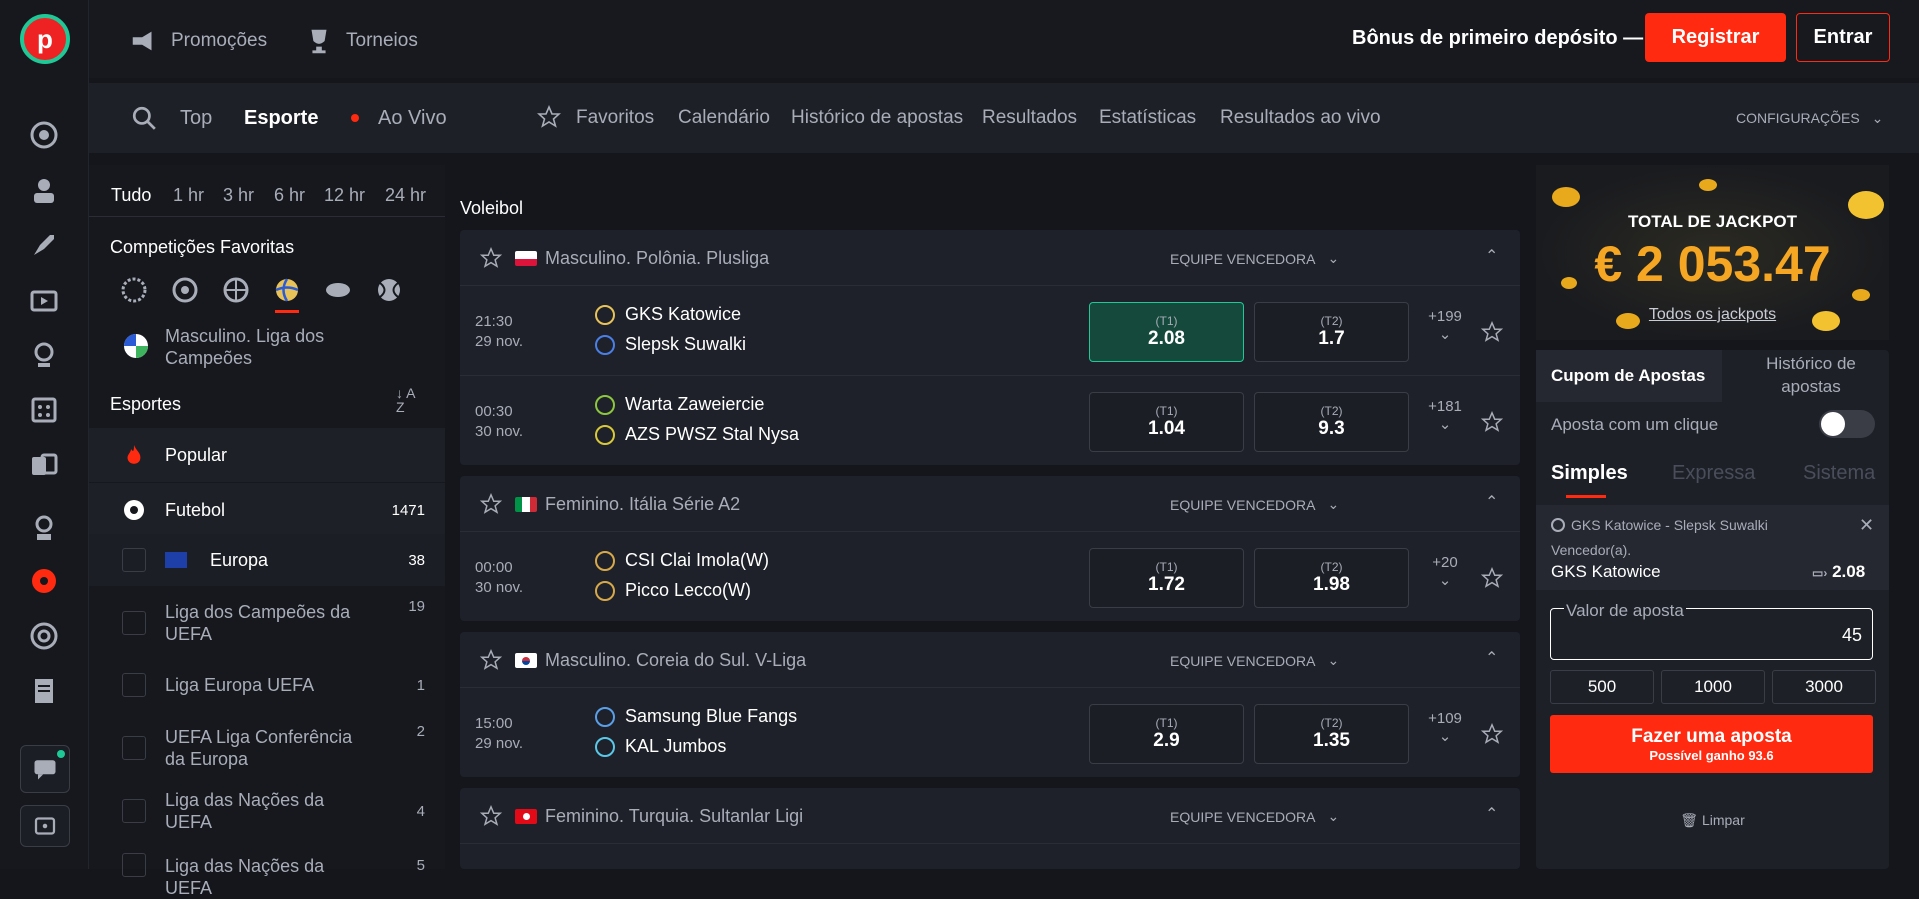 This screenshot has width=1919, height=899. I want to click on roulette-icon, so click(44, 355).